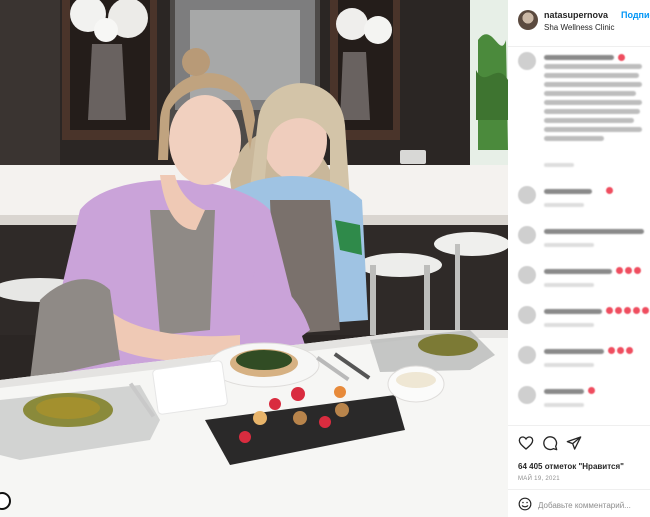  What do you see at coordinates (526, 443) in the screenshot?
I see `heart-icon` at bounding box center [526, 443].